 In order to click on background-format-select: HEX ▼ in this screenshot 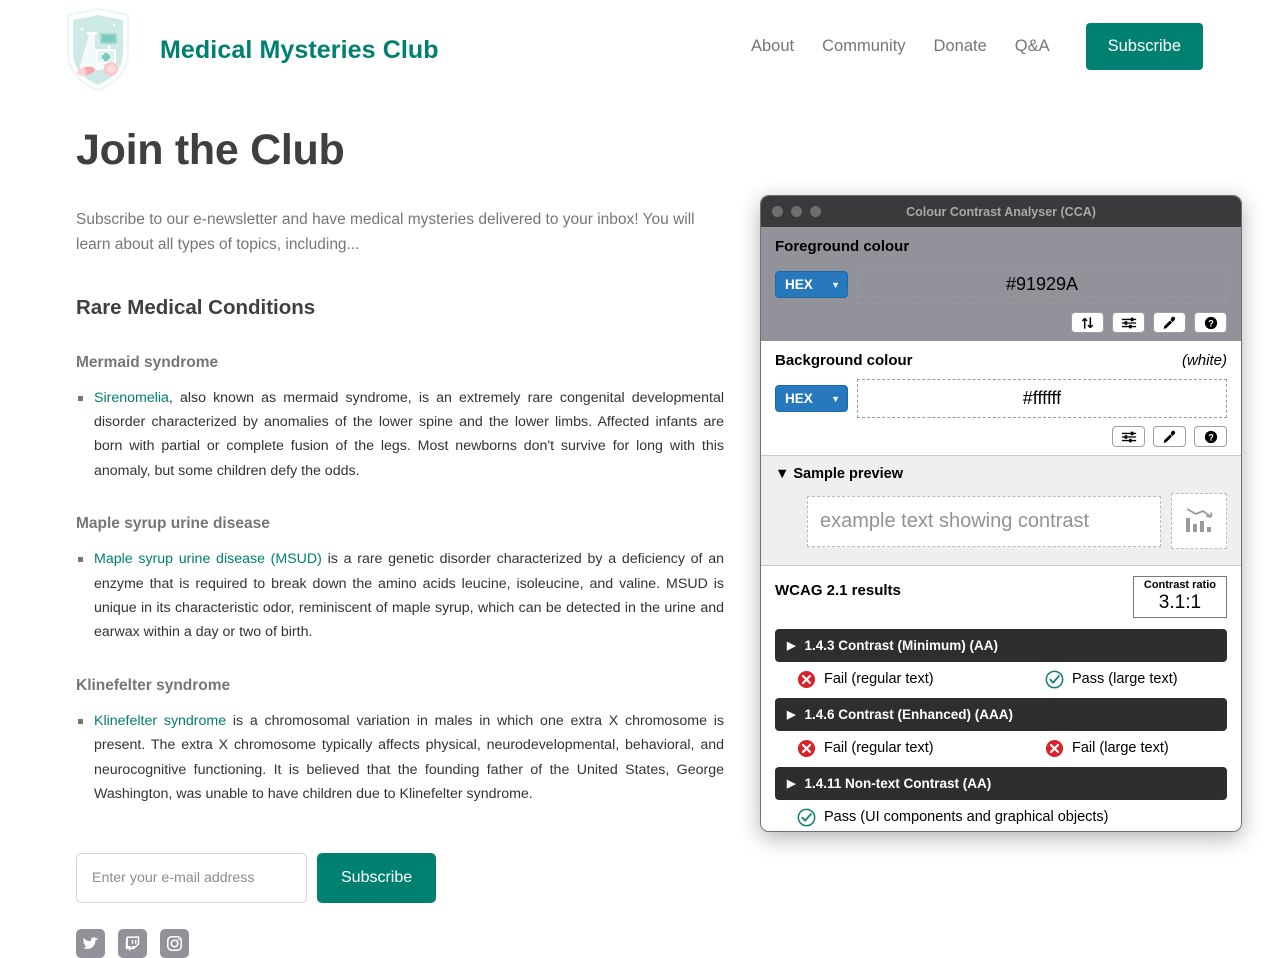, I will do `click(811, 398)`.